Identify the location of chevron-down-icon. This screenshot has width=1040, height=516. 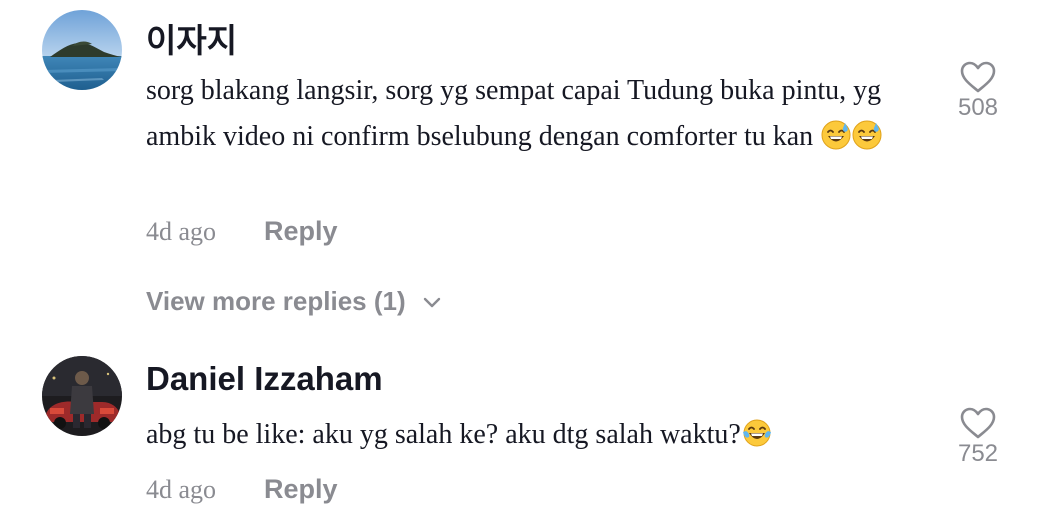
(432, 301).